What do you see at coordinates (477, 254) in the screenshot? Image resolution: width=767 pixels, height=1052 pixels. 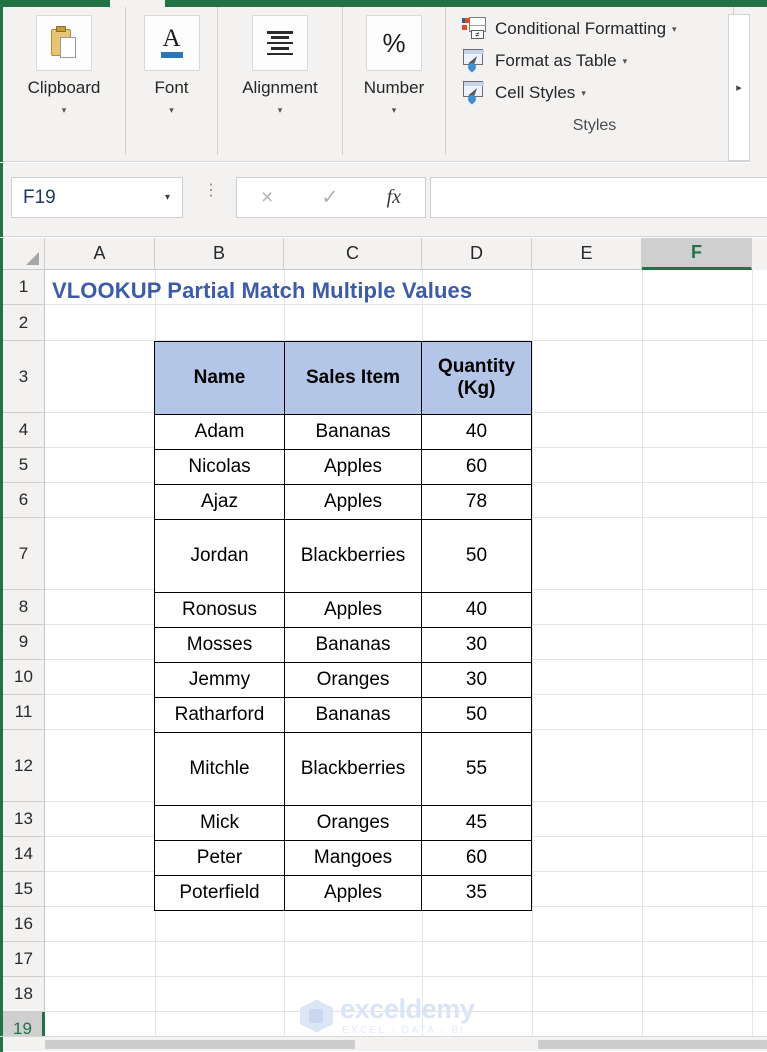 I see `column-header-d: D` at bounding box center [477, 254].